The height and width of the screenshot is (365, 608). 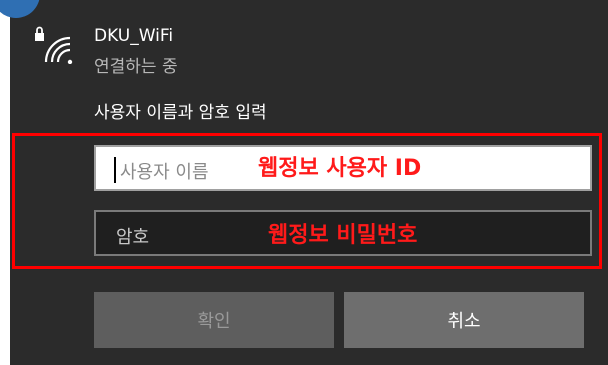 I want to click on username-annotation: 웹정보 사용자 ID, so click(x=340, y=168).